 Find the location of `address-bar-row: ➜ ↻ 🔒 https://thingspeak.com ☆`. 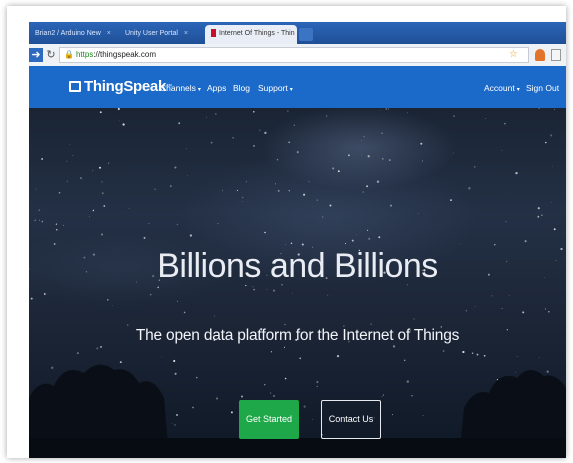

address-bar-row: ➜ ↻ 🔒 https://thingspeak.com ☆ is located at coordinates (297, 55).